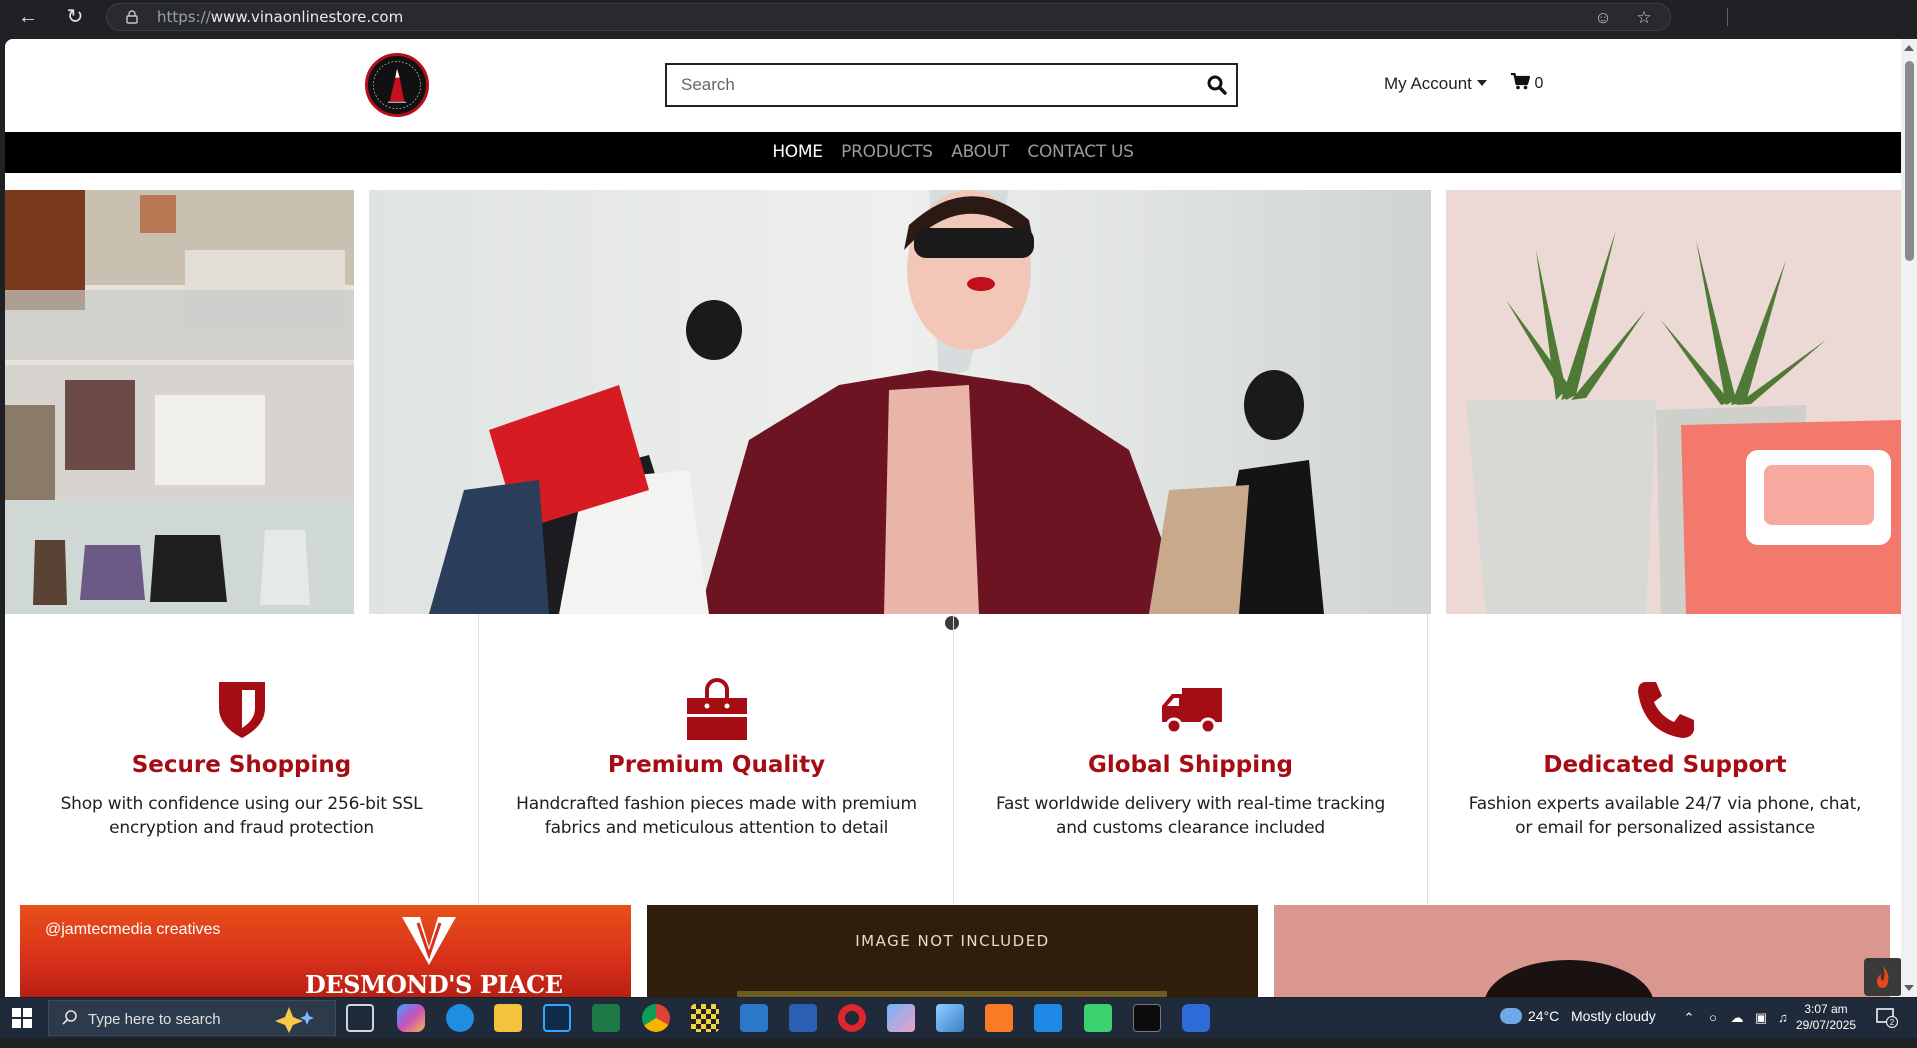  I want to click on scroll-down-arrow-icon, so click(1909, 988).